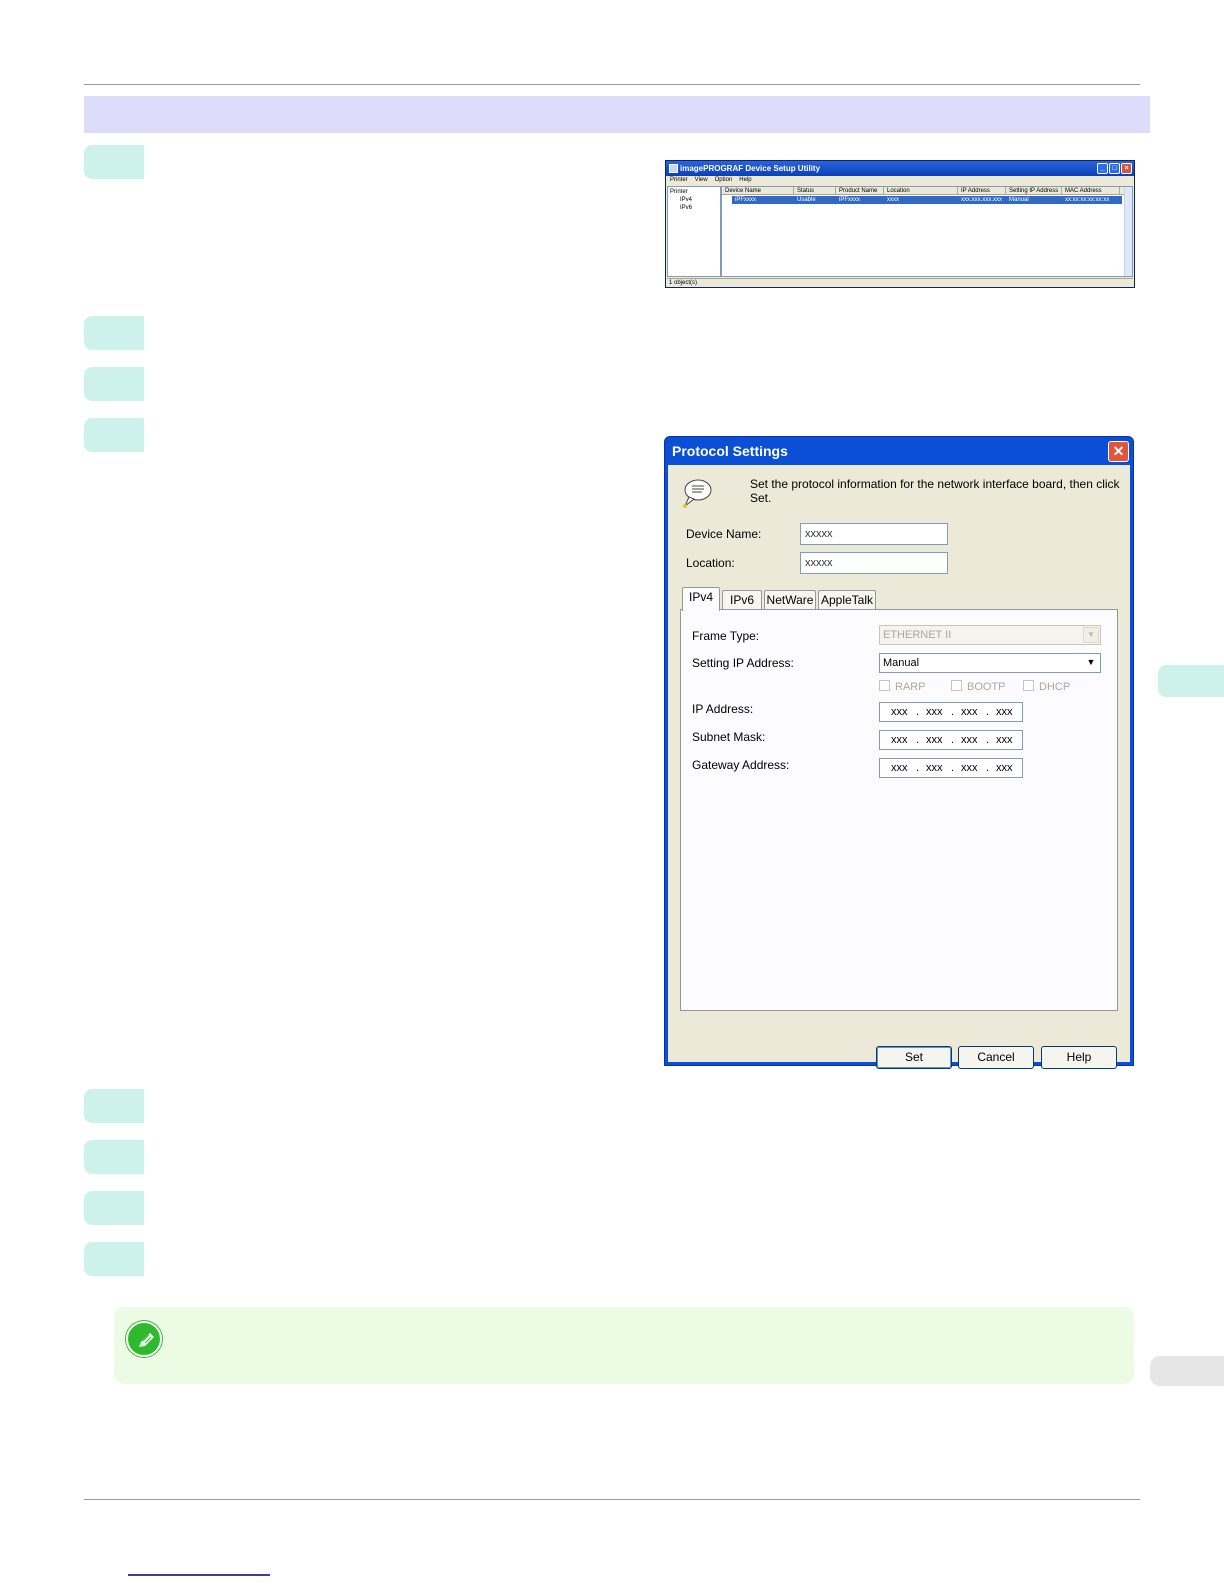 This screenshot has width=1224, height=1584. I want to click on help-button: Help, so click(1079, 1057).